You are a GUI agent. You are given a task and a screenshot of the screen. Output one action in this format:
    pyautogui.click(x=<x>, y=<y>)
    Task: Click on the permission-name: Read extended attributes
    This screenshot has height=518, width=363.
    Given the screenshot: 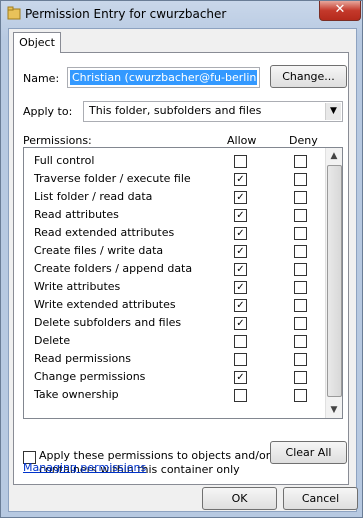 What is the action you would take?
    pyautogui.click(x=104, y=232)
    